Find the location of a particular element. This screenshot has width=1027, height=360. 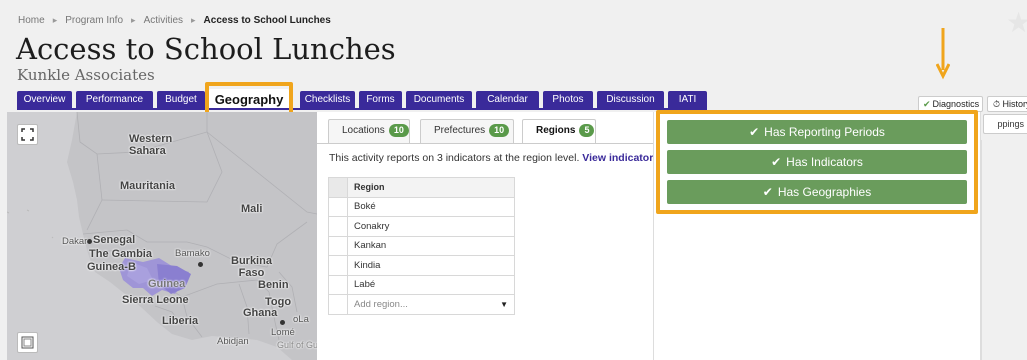

tab-photos: Photos is located at coordinates (568, 99).